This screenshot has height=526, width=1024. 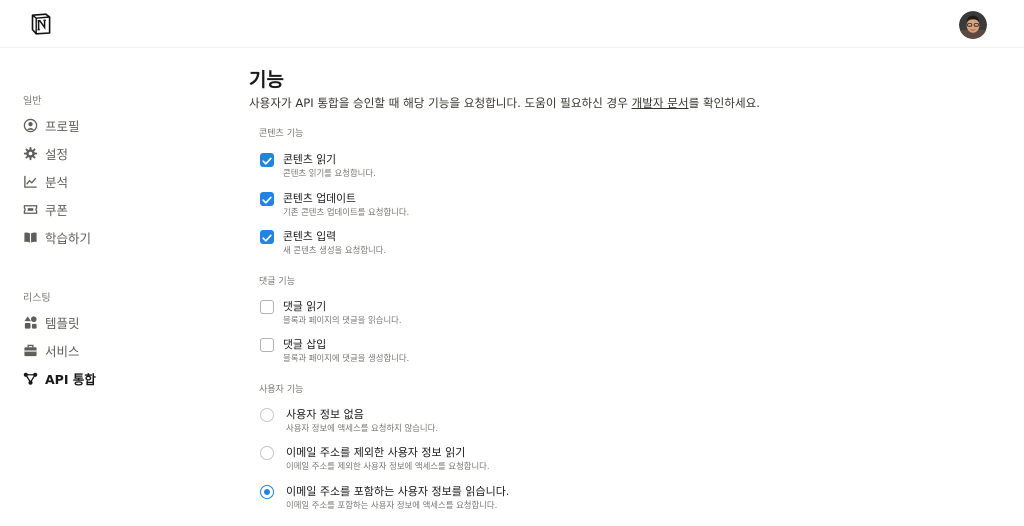 What do you see at coordinates (310, 236) in the screenshot?
I see `option-title: 콘텐츠 입력` at bounding box center [310, 236].